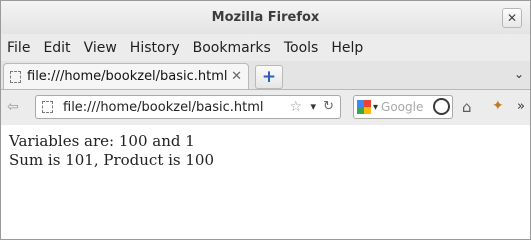 The image size is (531, 240). What do you see at coordinates (301, 48) in the screenshot?
I see `menu-tools: Tools` at bounding box center [301, 48].